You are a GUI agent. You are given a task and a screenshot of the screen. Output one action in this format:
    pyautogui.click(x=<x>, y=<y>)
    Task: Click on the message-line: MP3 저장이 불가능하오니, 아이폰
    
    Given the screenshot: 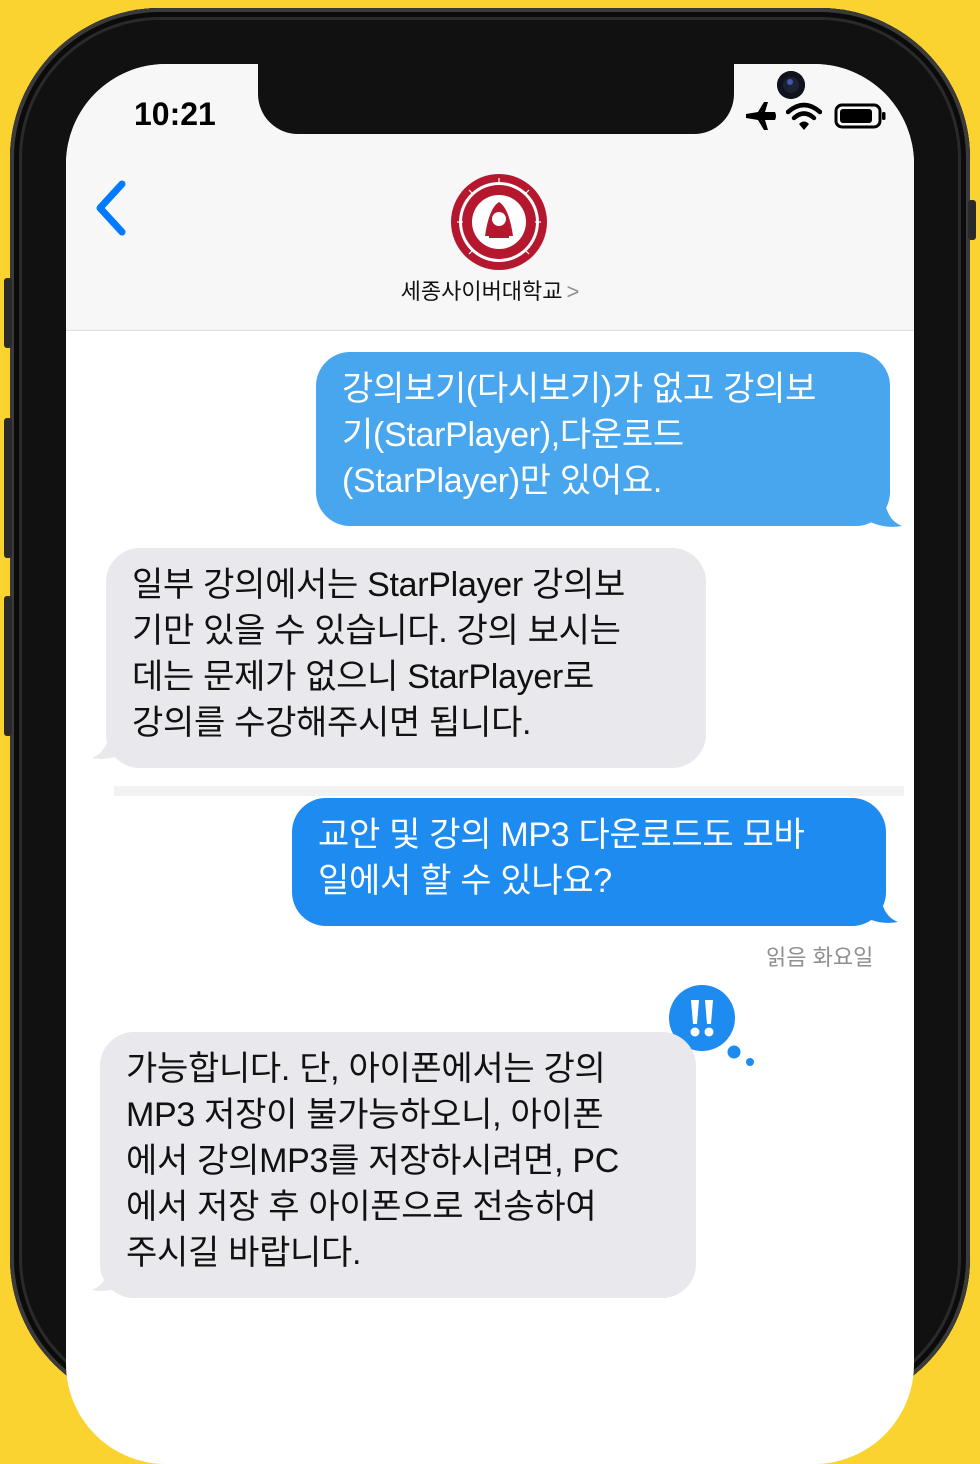 What is the action you would take?
    pyautogui.click(x=365, y=1115)
    